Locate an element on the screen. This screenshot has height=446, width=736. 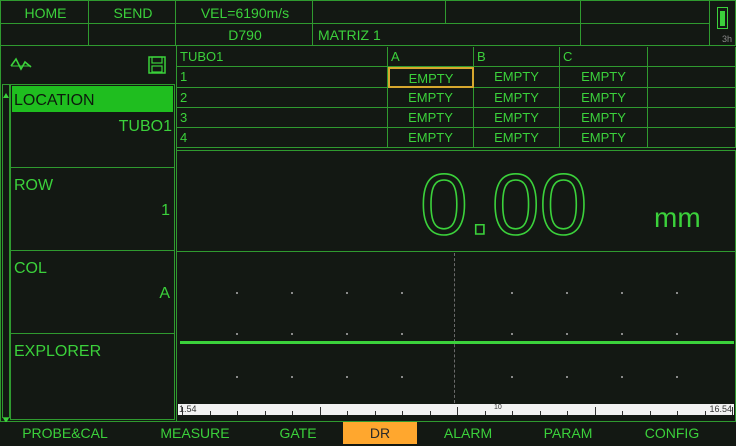
row-label: ROW is located at coordinates (34, 185).